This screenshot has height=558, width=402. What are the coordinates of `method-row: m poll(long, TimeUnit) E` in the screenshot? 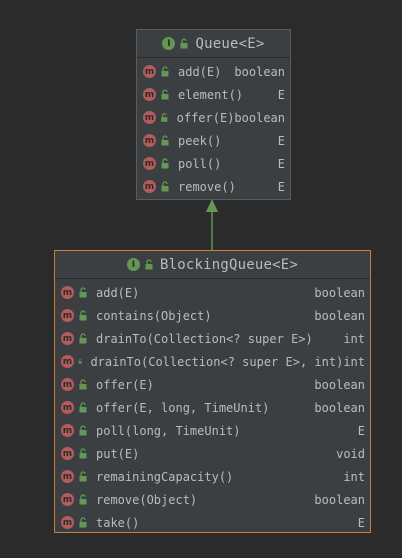 It's located at (212, 430).